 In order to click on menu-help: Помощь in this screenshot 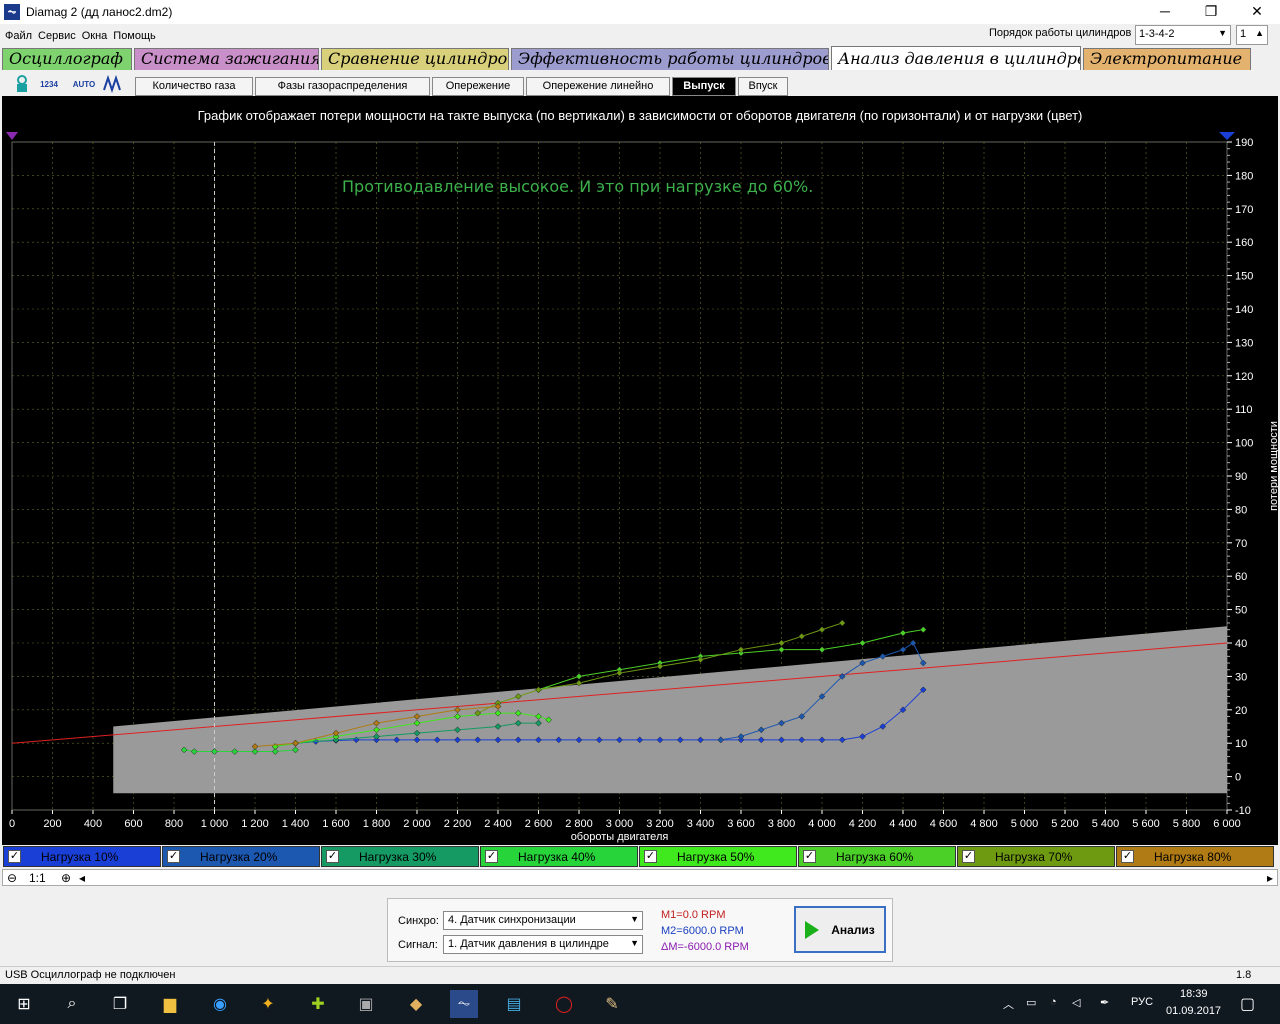, I will do `click(134, 36)`.